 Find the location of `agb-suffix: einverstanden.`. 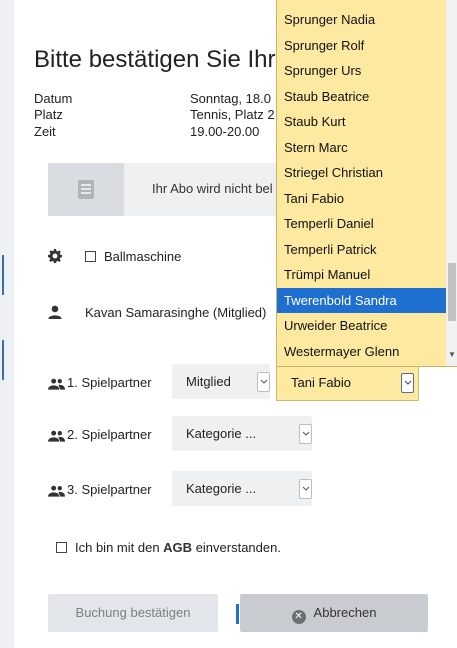

agb-suffix: einverstanden. is located at coordinates (238, 547).